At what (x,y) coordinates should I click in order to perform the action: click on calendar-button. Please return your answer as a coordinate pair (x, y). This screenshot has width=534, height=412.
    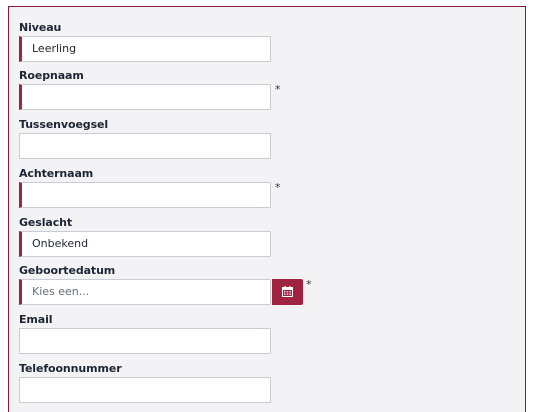
    Looking at the image, I should click on (287, 292).